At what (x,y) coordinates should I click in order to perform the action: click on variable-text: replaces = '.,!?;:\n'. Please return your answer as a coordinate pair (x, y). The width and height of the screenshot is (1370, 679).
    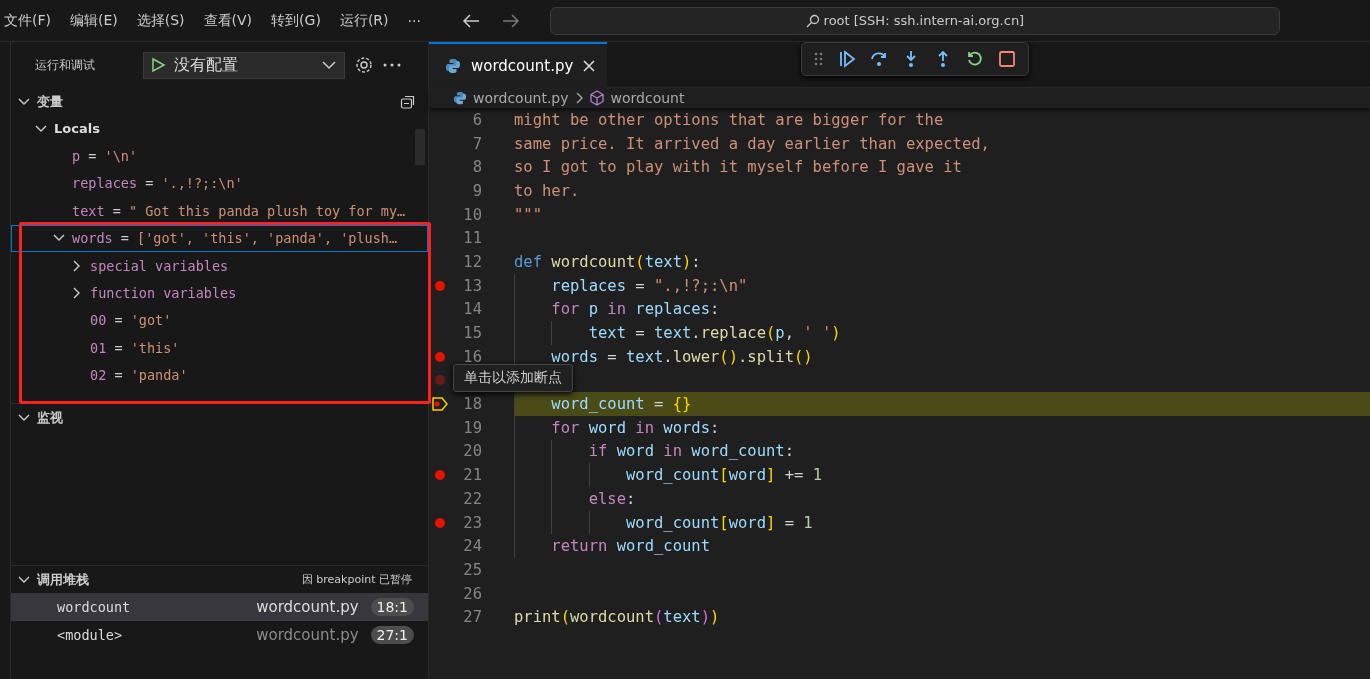
    Looking at the image, I should click on (157, 183).